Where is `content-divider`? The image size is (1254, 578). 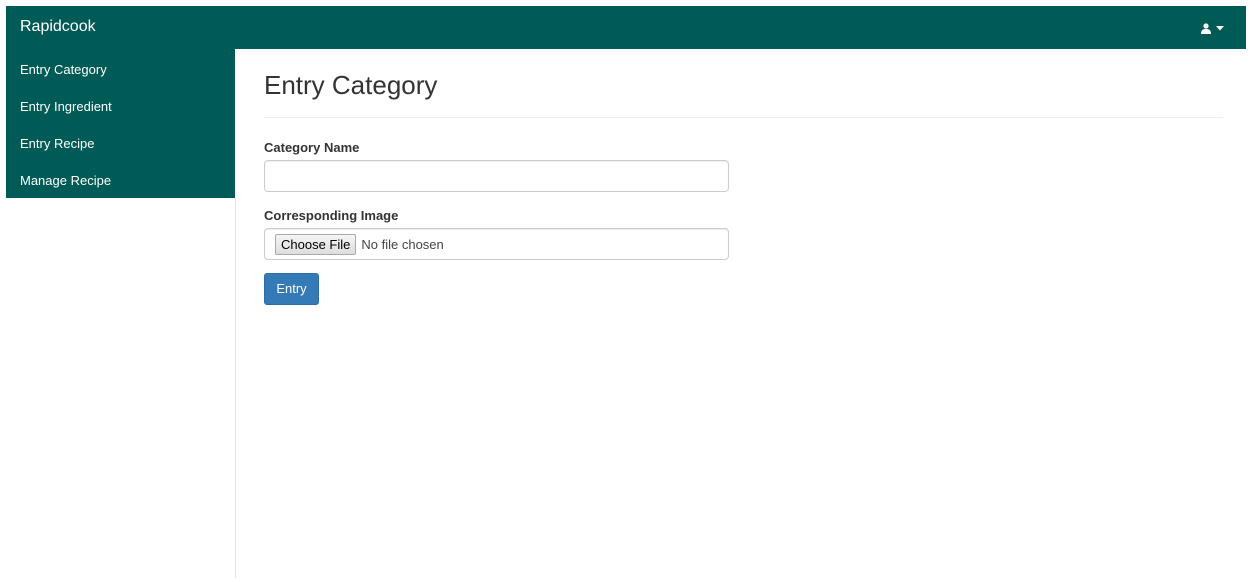 content-divider is located at coordinates (235, 388).